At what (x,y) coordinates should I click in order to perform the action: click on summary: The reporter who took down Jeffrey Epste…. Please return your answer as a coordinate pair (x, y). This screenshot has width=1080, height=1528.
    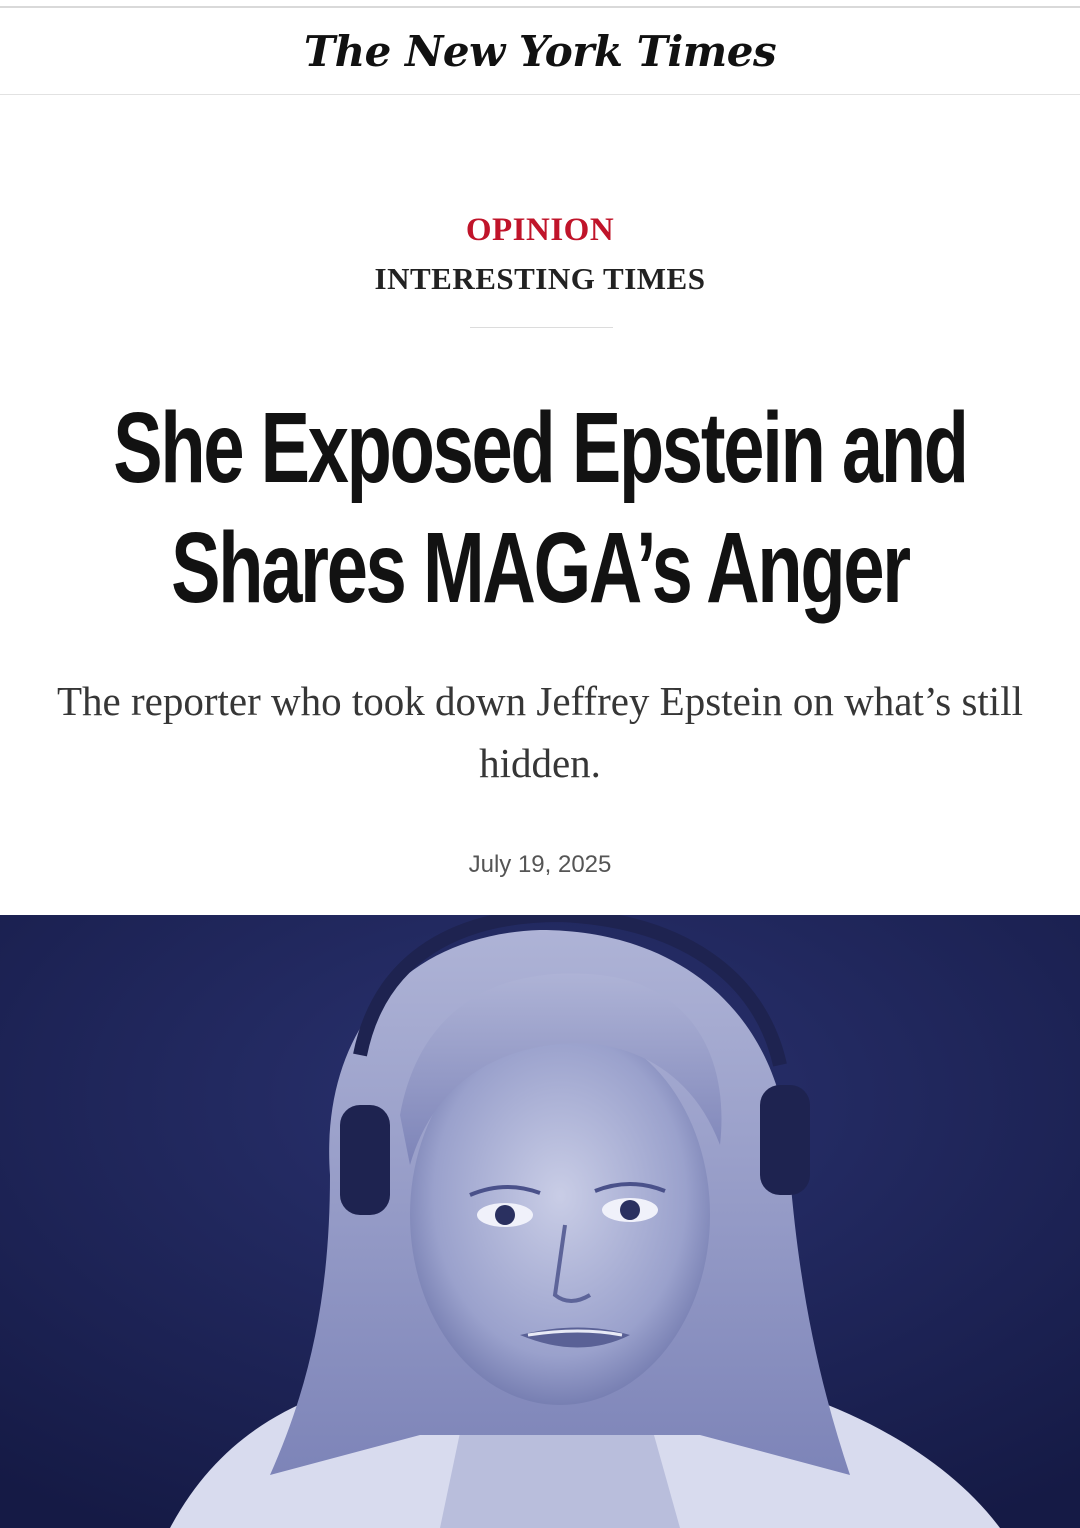
    Looking at the image, I should click on (540, 732).